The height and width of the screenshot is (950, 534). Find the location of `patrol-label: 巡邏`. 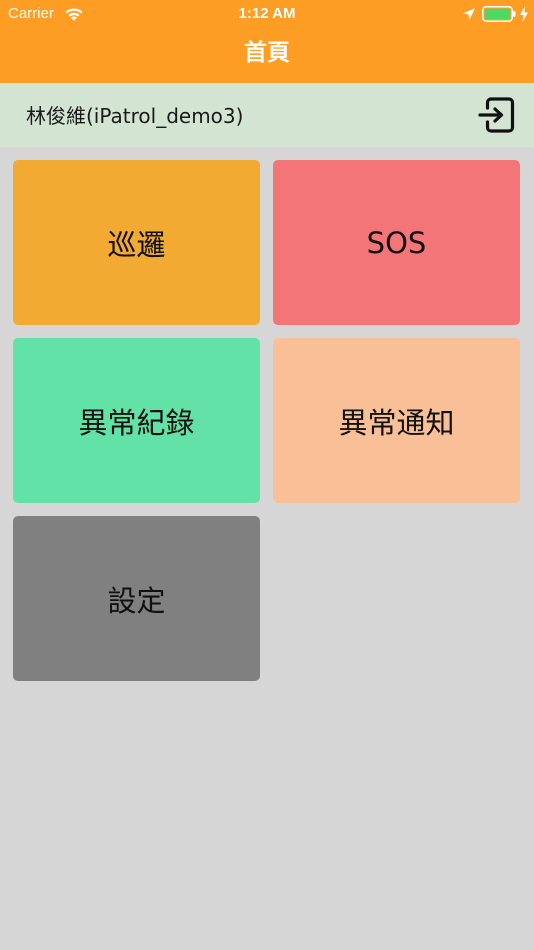

patrol-label: 巡邏 is located at coordinates (136, 244).